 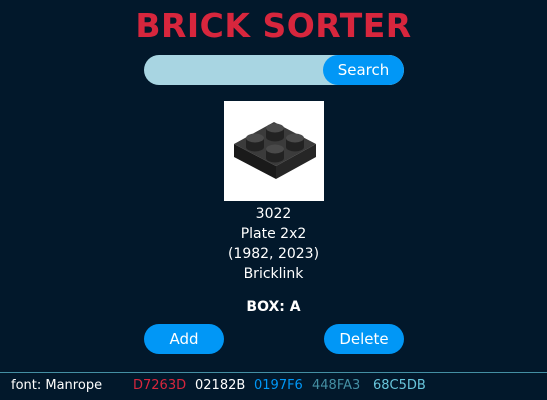 I want to click on lego-plate-2x2-icon, so click(x=275, y=150).